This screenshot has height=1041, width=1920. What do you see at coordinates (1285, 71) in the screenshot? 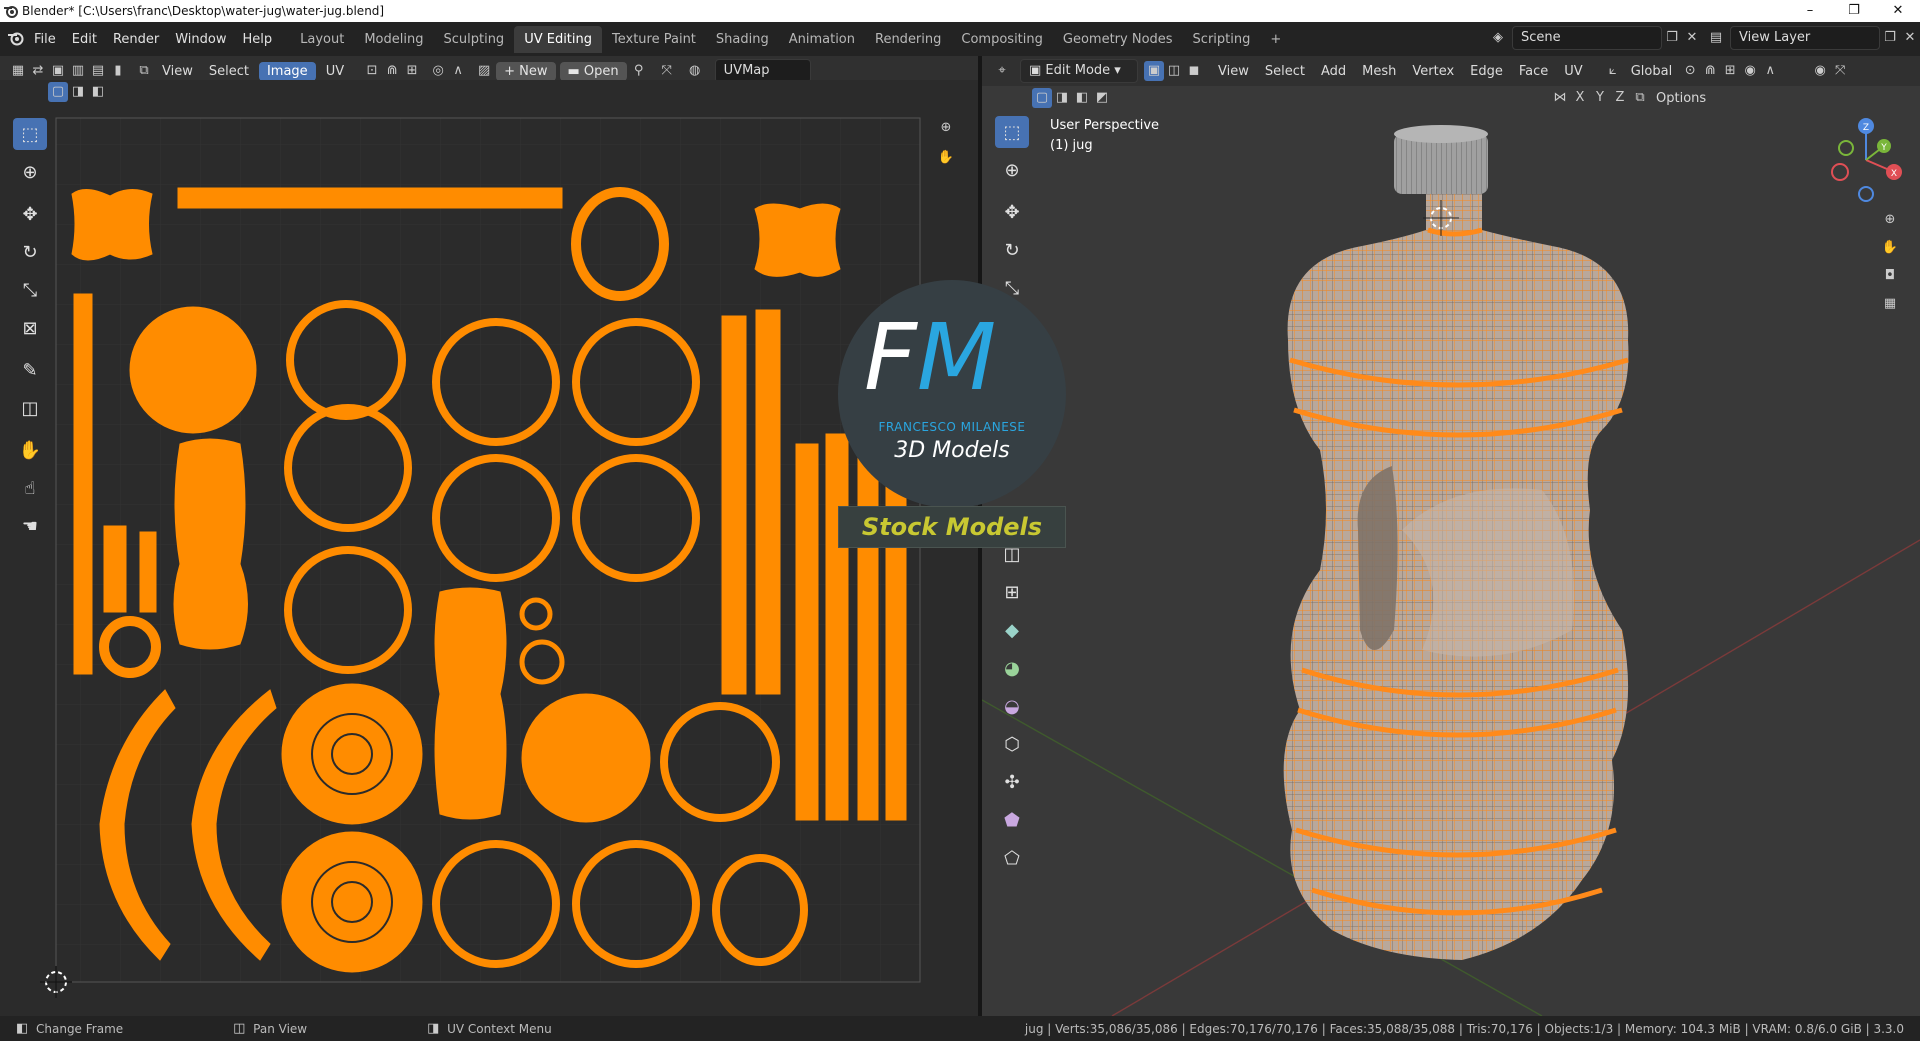
I see `vp-menu-select: Select` at bounding box center [1285, 71].